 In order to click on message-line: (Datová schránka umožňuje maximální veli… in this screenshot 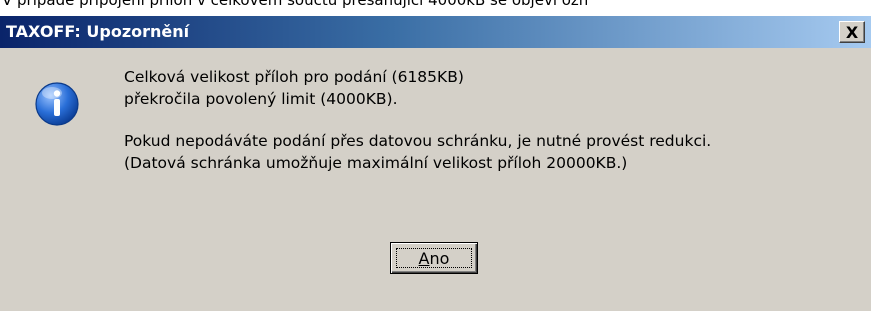, I will do `click(376, 163)`.